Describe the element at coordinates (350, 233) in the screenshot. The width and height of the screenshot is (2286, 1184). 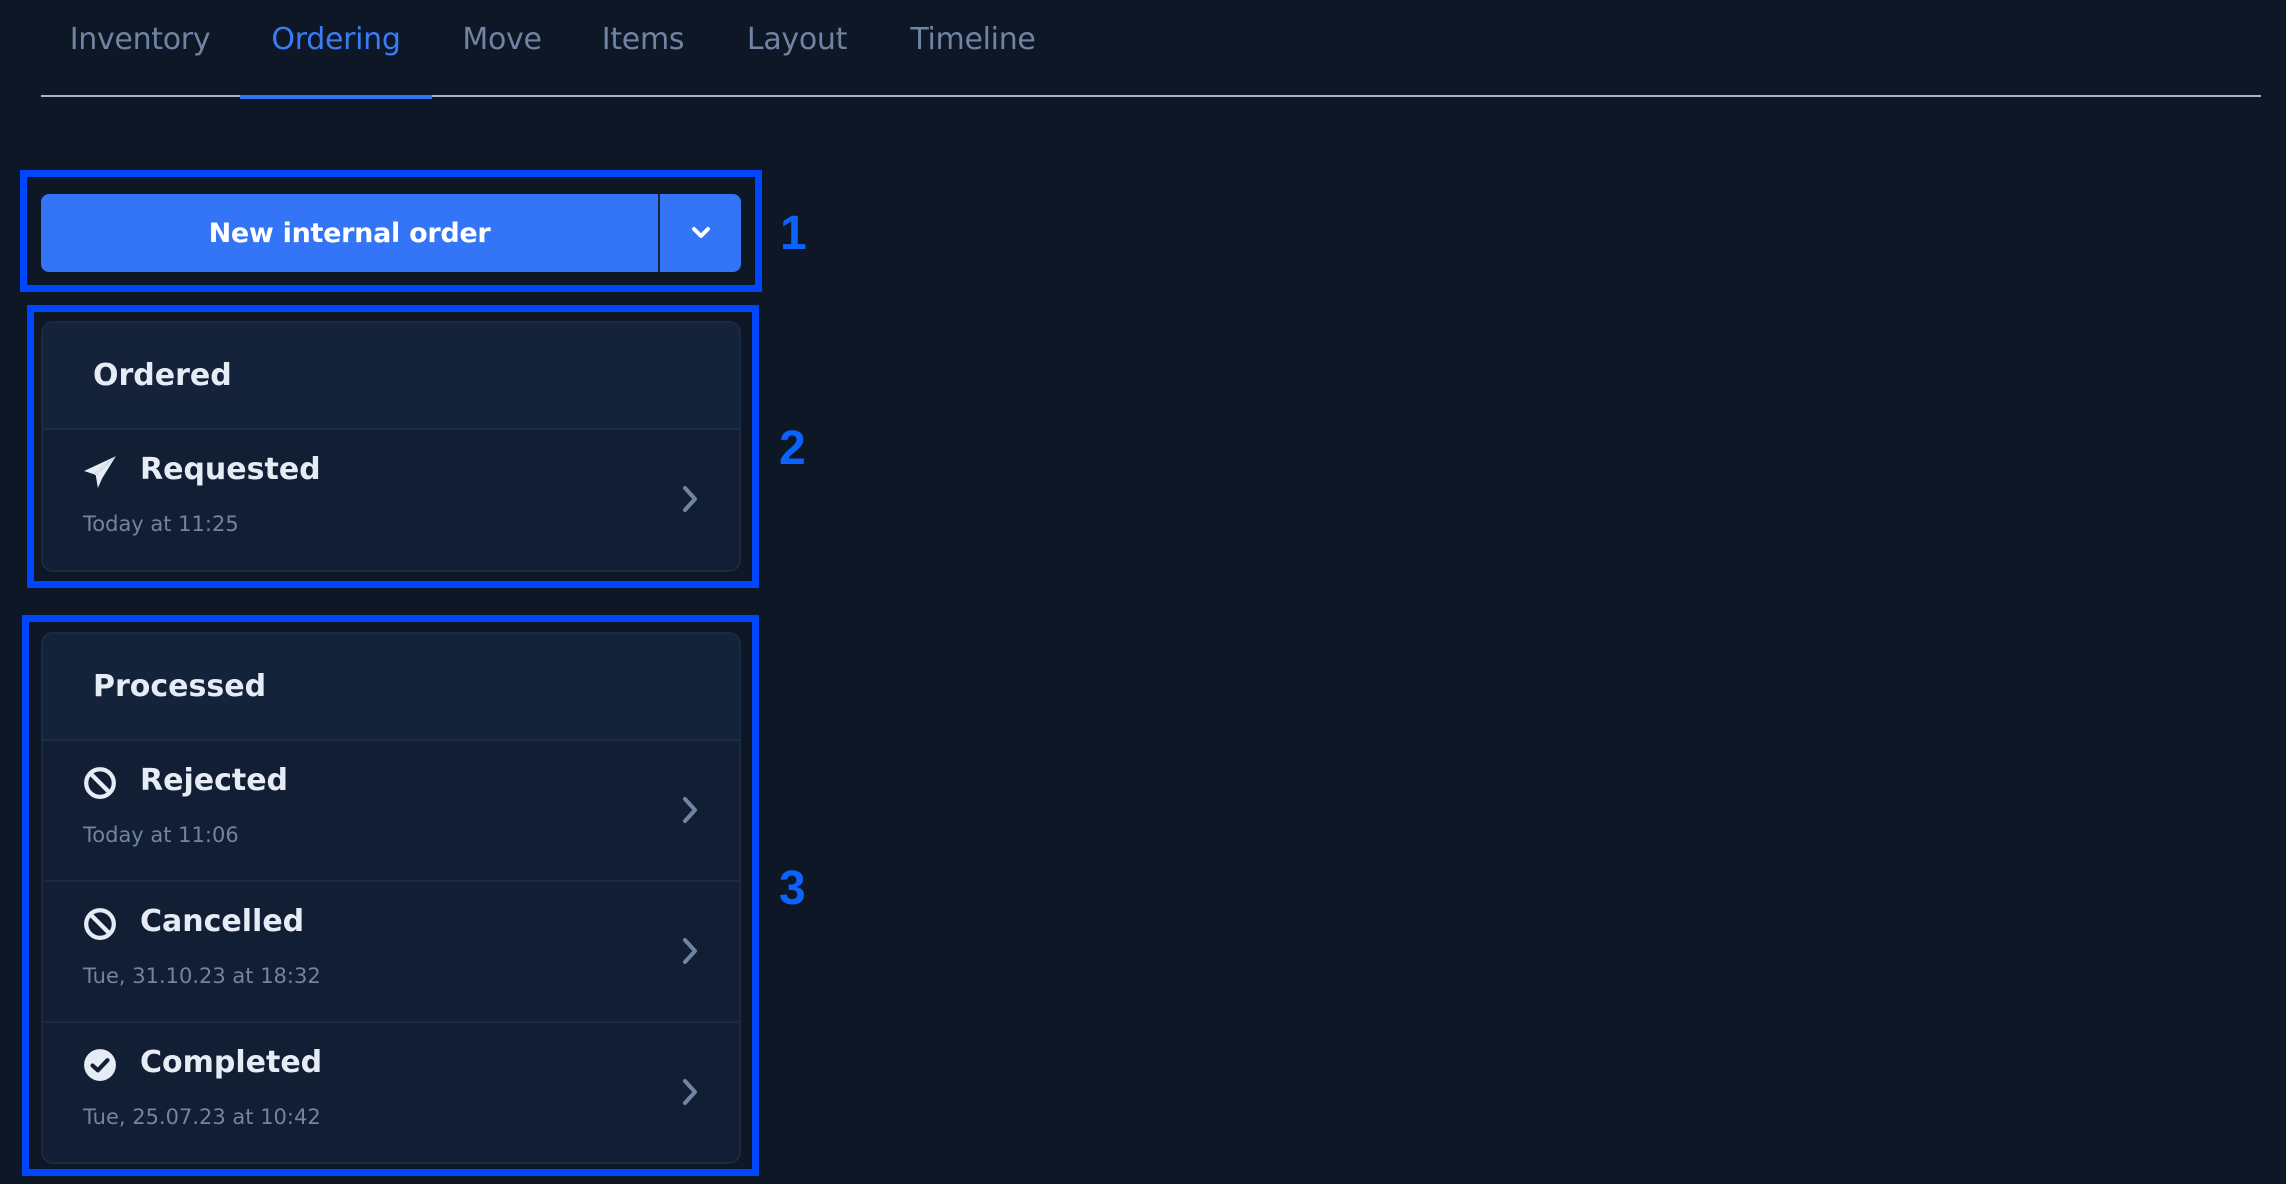
I see `new-internal-order-button: New internal order` at that location.